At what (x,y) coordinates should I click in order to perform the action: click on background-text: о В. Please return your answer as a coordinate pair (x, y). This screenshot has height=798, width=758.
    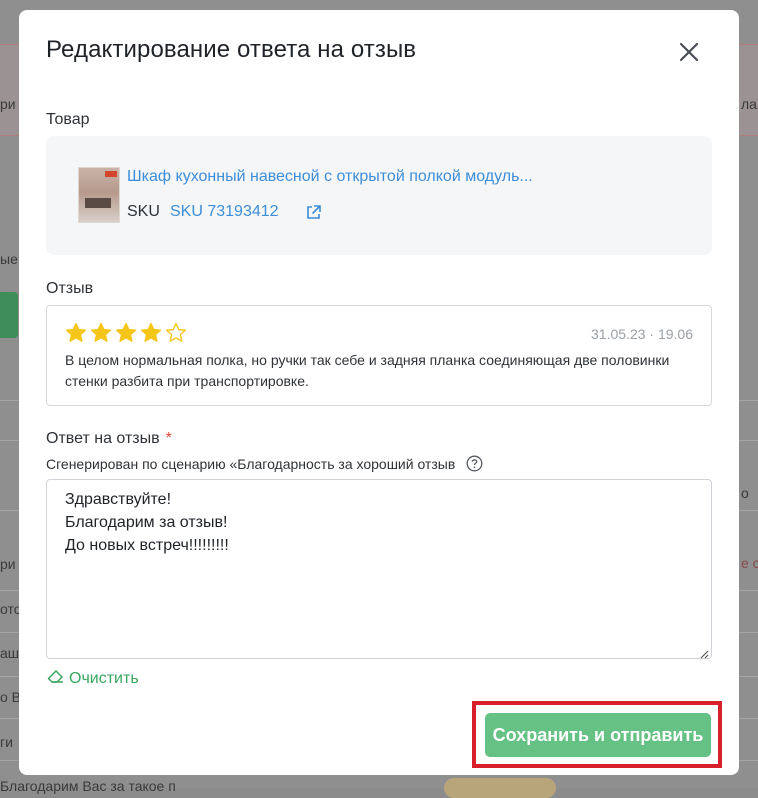
    Looking at the image, I should click on (11, 697).